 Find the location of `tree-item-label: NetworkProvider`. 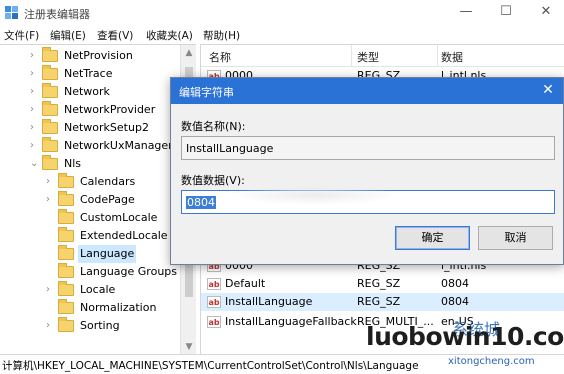

tree-item-label: NetworkProvider is located at coordinates (110, 109).